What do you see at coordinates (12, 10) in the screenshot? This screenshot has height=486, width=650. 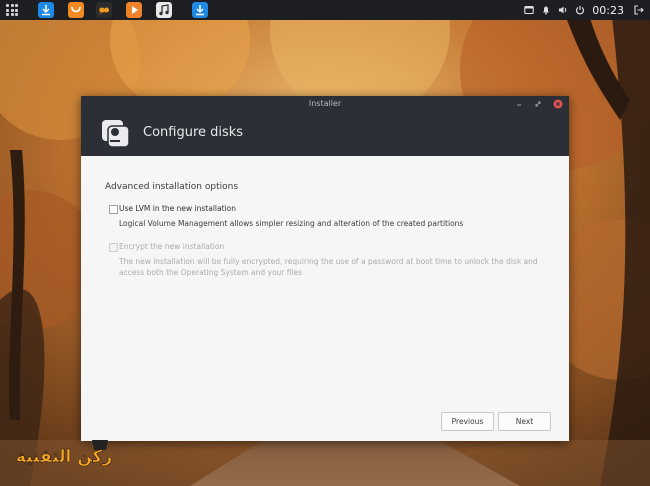 I see `apps-grid-icon` at bounding box center [12, 10].